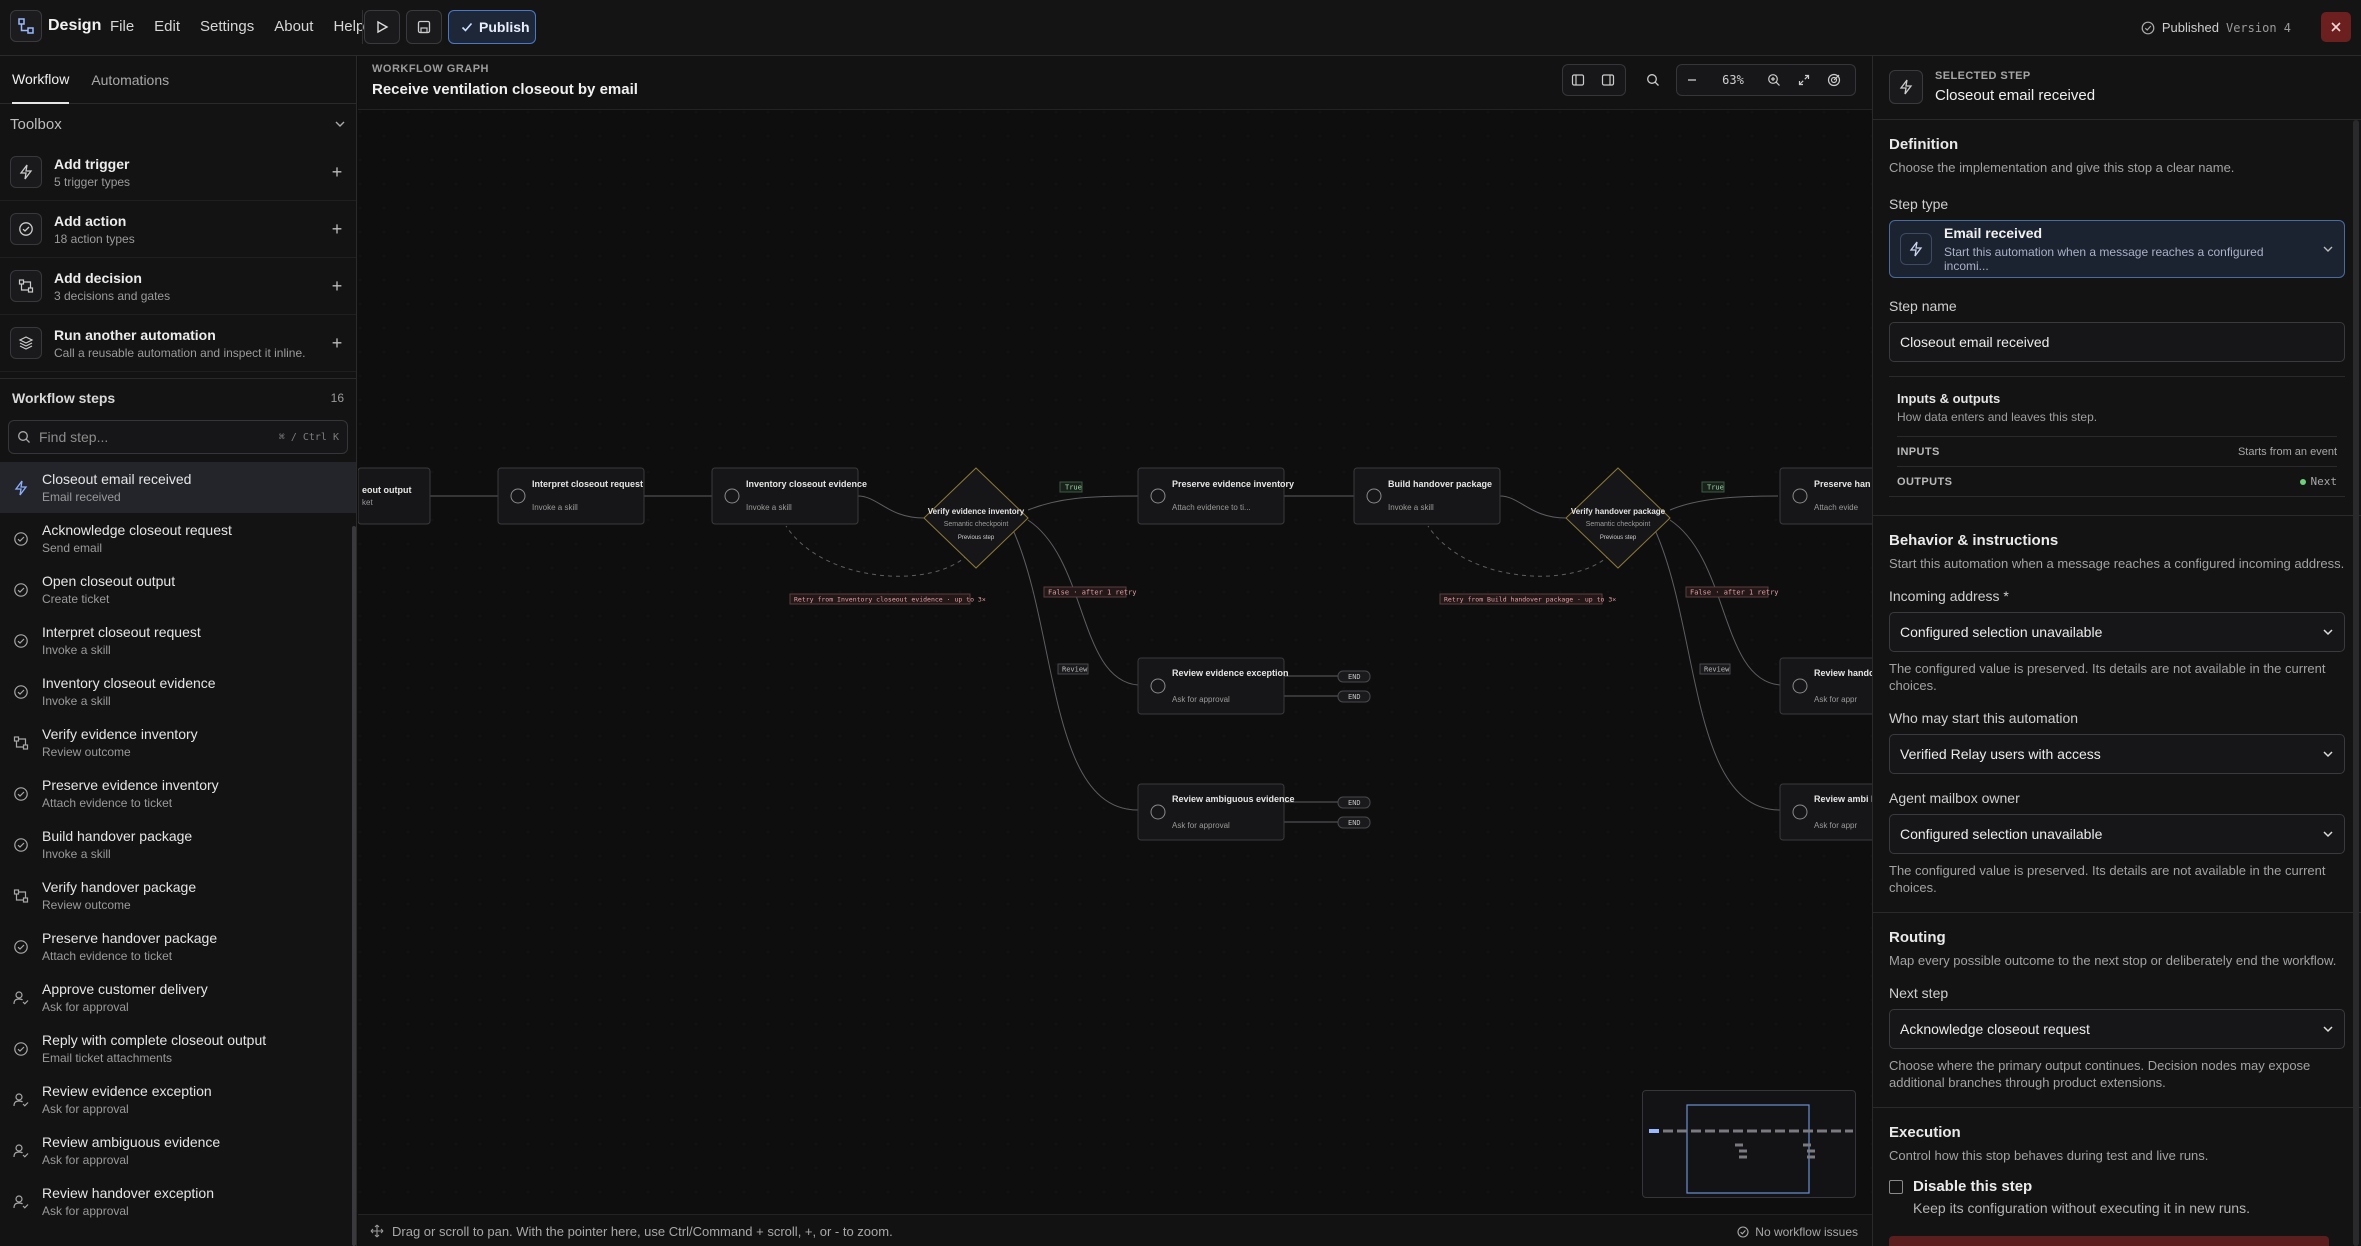  I want to click on tool-add-decision: Add decision 3 decisions and gates +, so click(178, 286).